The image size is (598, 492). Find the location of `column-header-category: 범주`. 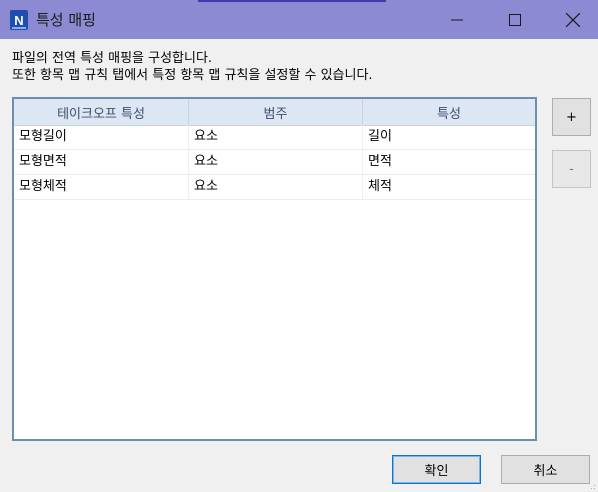

column-header-category: 범주 is located at coordinates (275, 112).